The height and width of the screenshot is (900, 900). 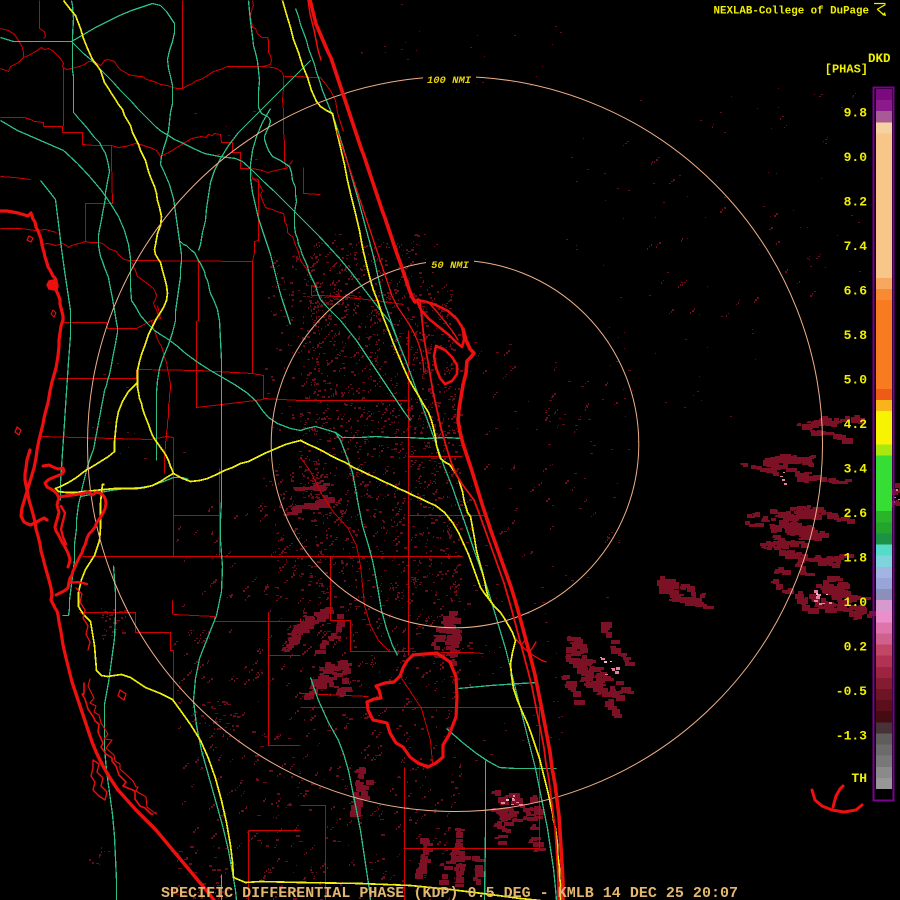 What do you see at coordinates (856, 202) in the screenshot?
I see `svg-text: 8.2` at bounding box center [856, 202].